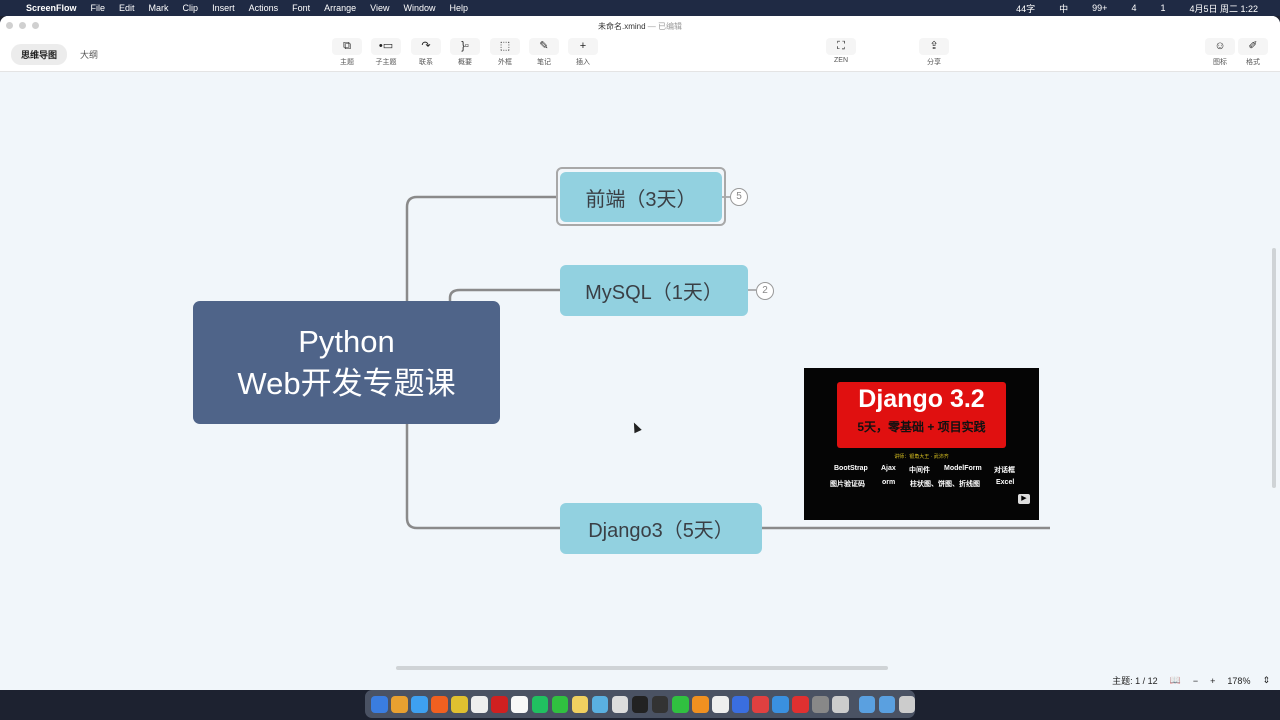 This screenshot has height=720, width=1280. I want to click on xmind-icon, so click(720, 704).